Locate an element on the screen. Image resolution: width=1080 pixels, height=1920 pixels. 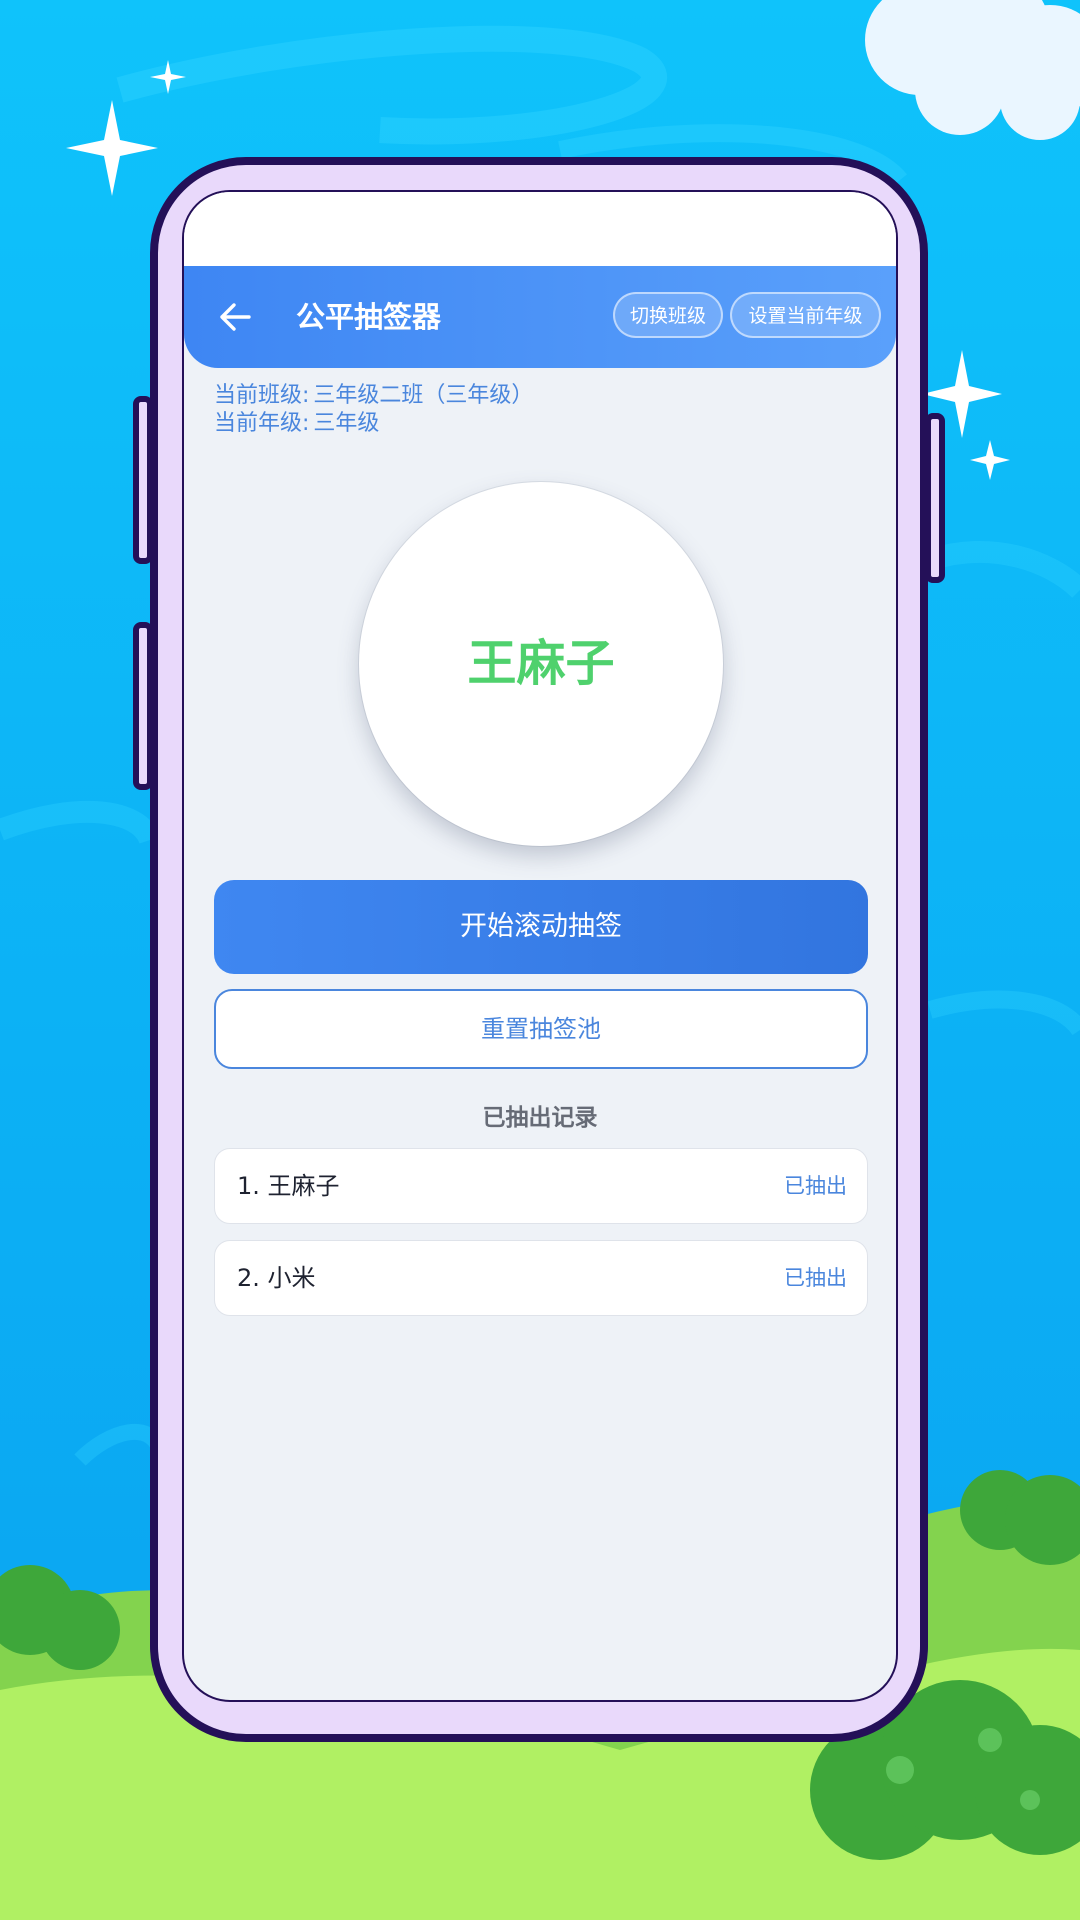
status-bar is located at coordinates (540, 229).